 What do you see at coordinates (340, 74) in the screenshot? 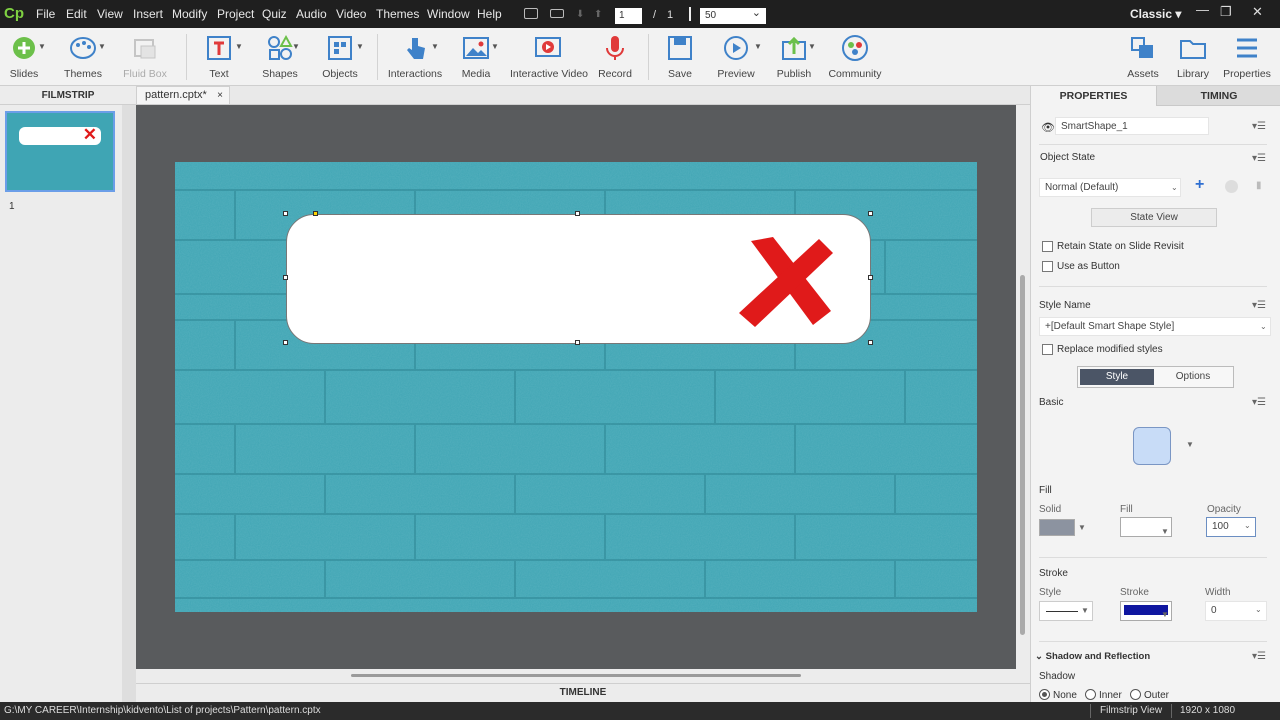
I see `objects-label: Objects` at bounding box center [340, 74].